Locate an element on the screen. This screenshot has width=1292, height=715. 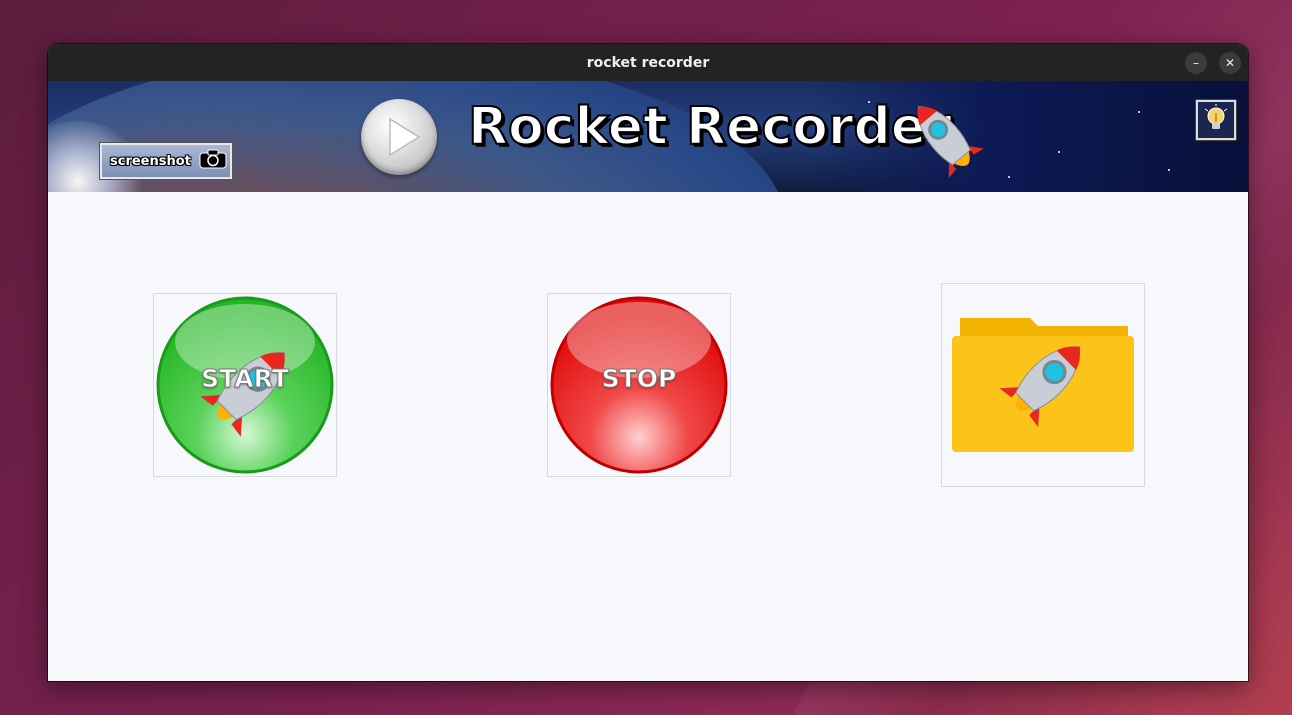
rocket-icon is located at coordinates (945, 138).